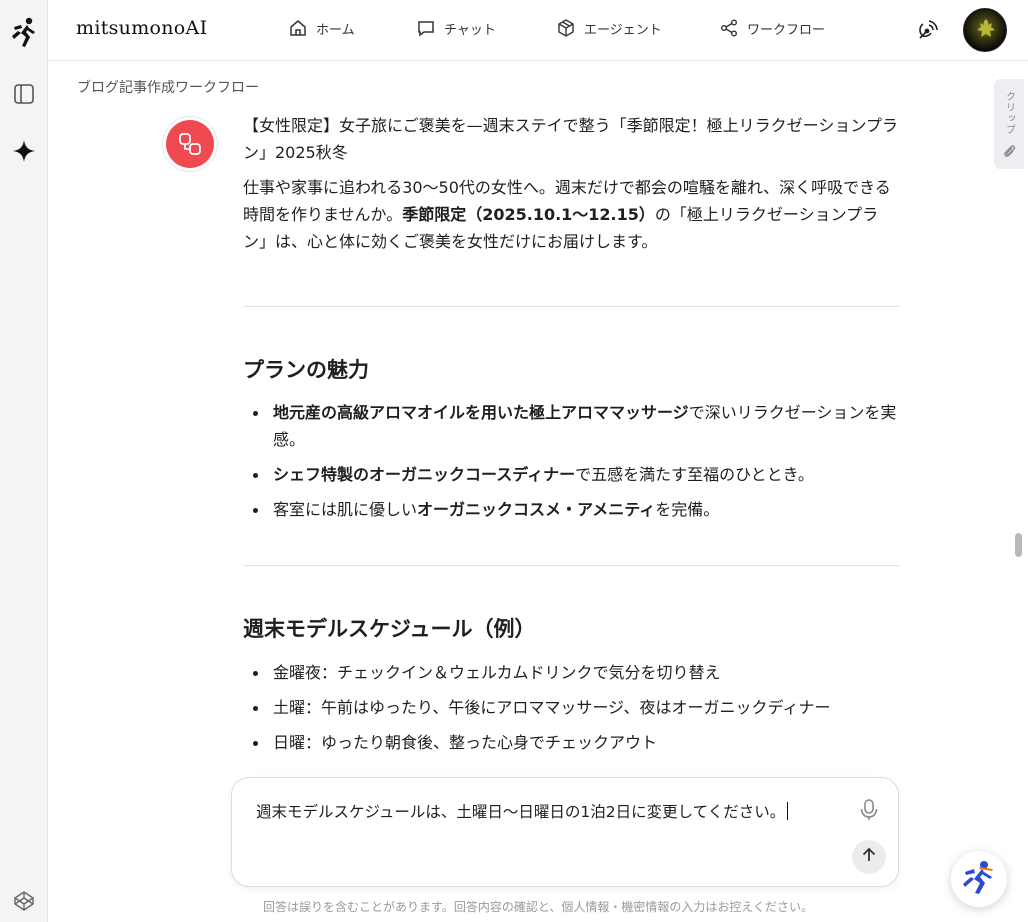  What do you see at coordinates (141, 28) in the screenshot?
I see `brand-name: mitsumonoAI` at bounding box center [141, 28].